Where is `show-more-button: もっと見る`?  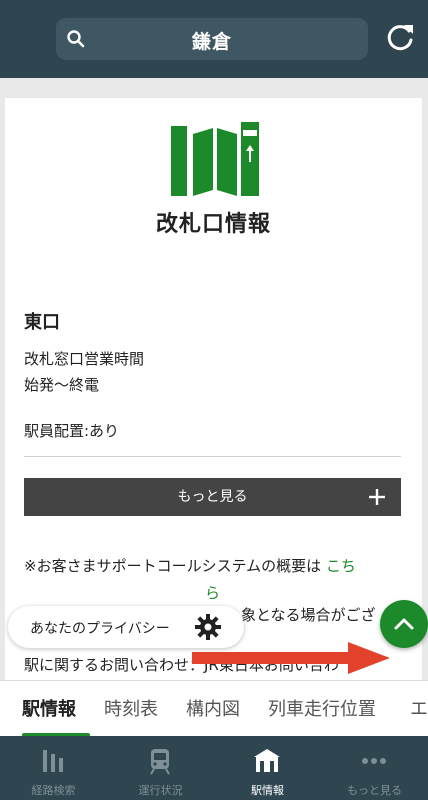 show-more-button: もっと見る is located at coordinates (212, 497).